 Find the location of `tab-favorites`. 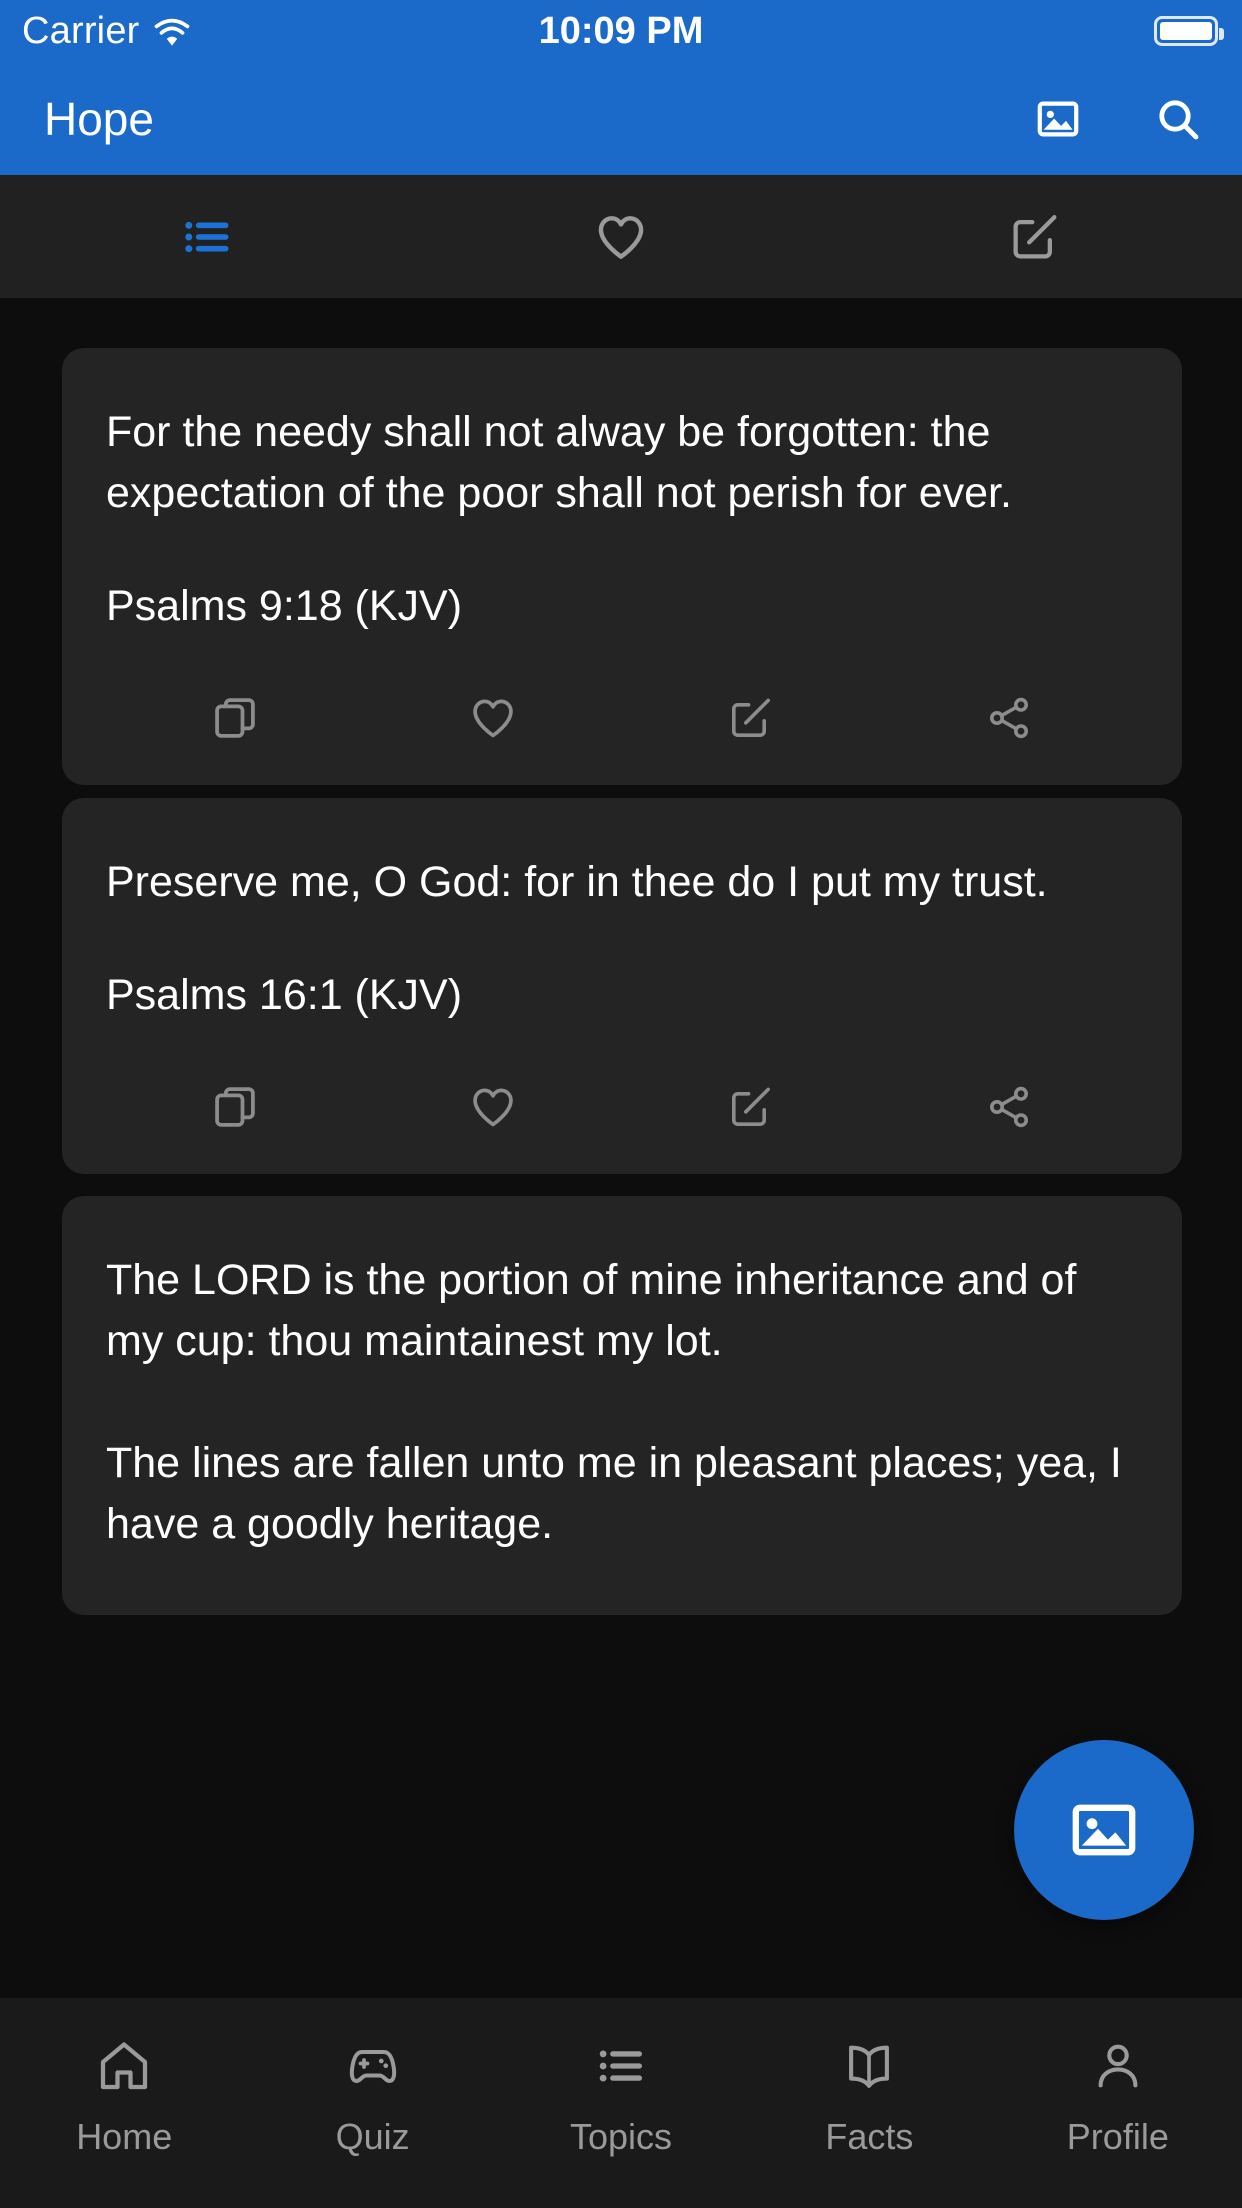

tab-favorites is located at coordinates (621, 236).